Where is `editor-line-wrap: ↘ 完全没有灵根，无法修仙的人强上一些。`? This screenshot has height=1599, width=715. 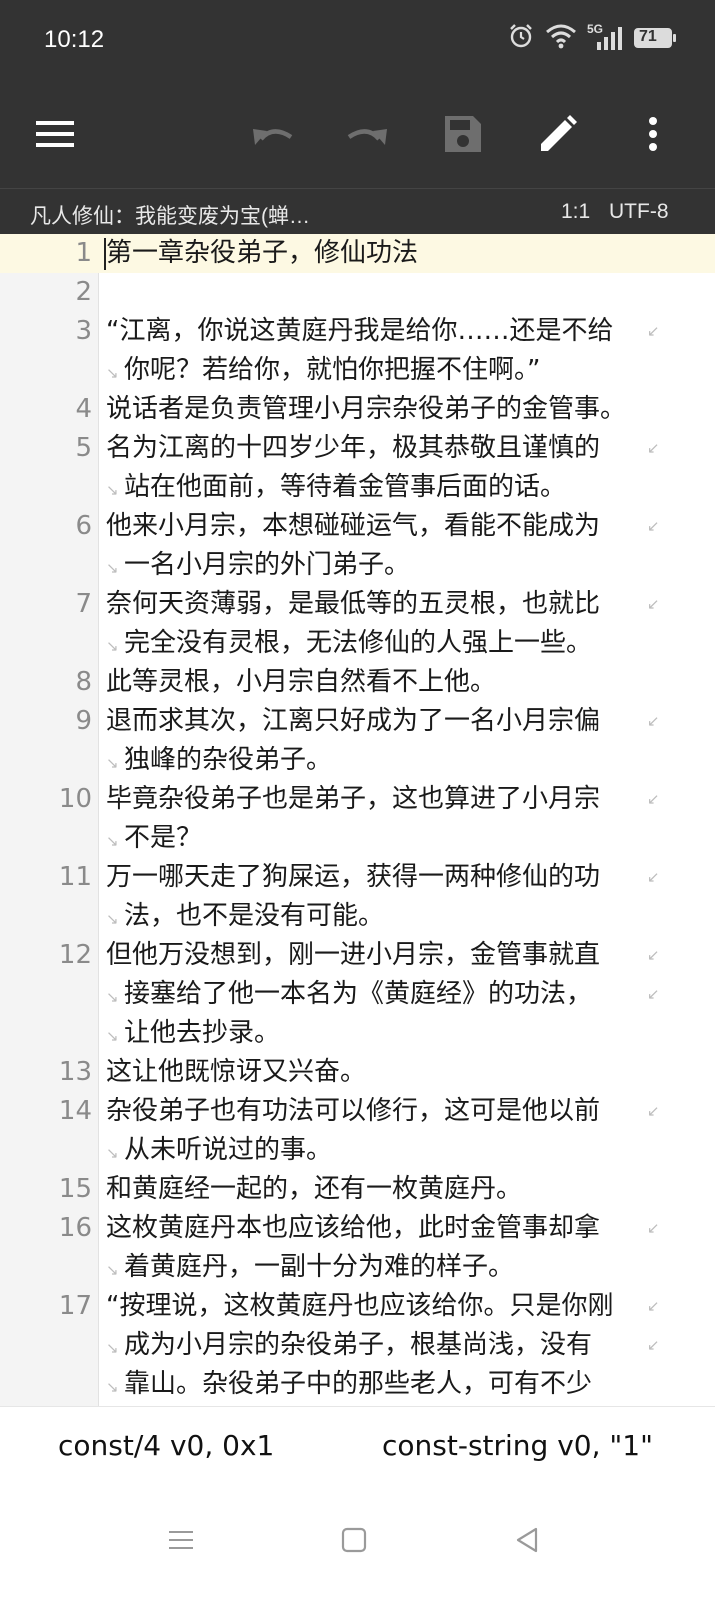 editor-line-wrap: ↘ 完全没有灵根，无法修仙的人强上一些。 is located at coordinates (357, 643).